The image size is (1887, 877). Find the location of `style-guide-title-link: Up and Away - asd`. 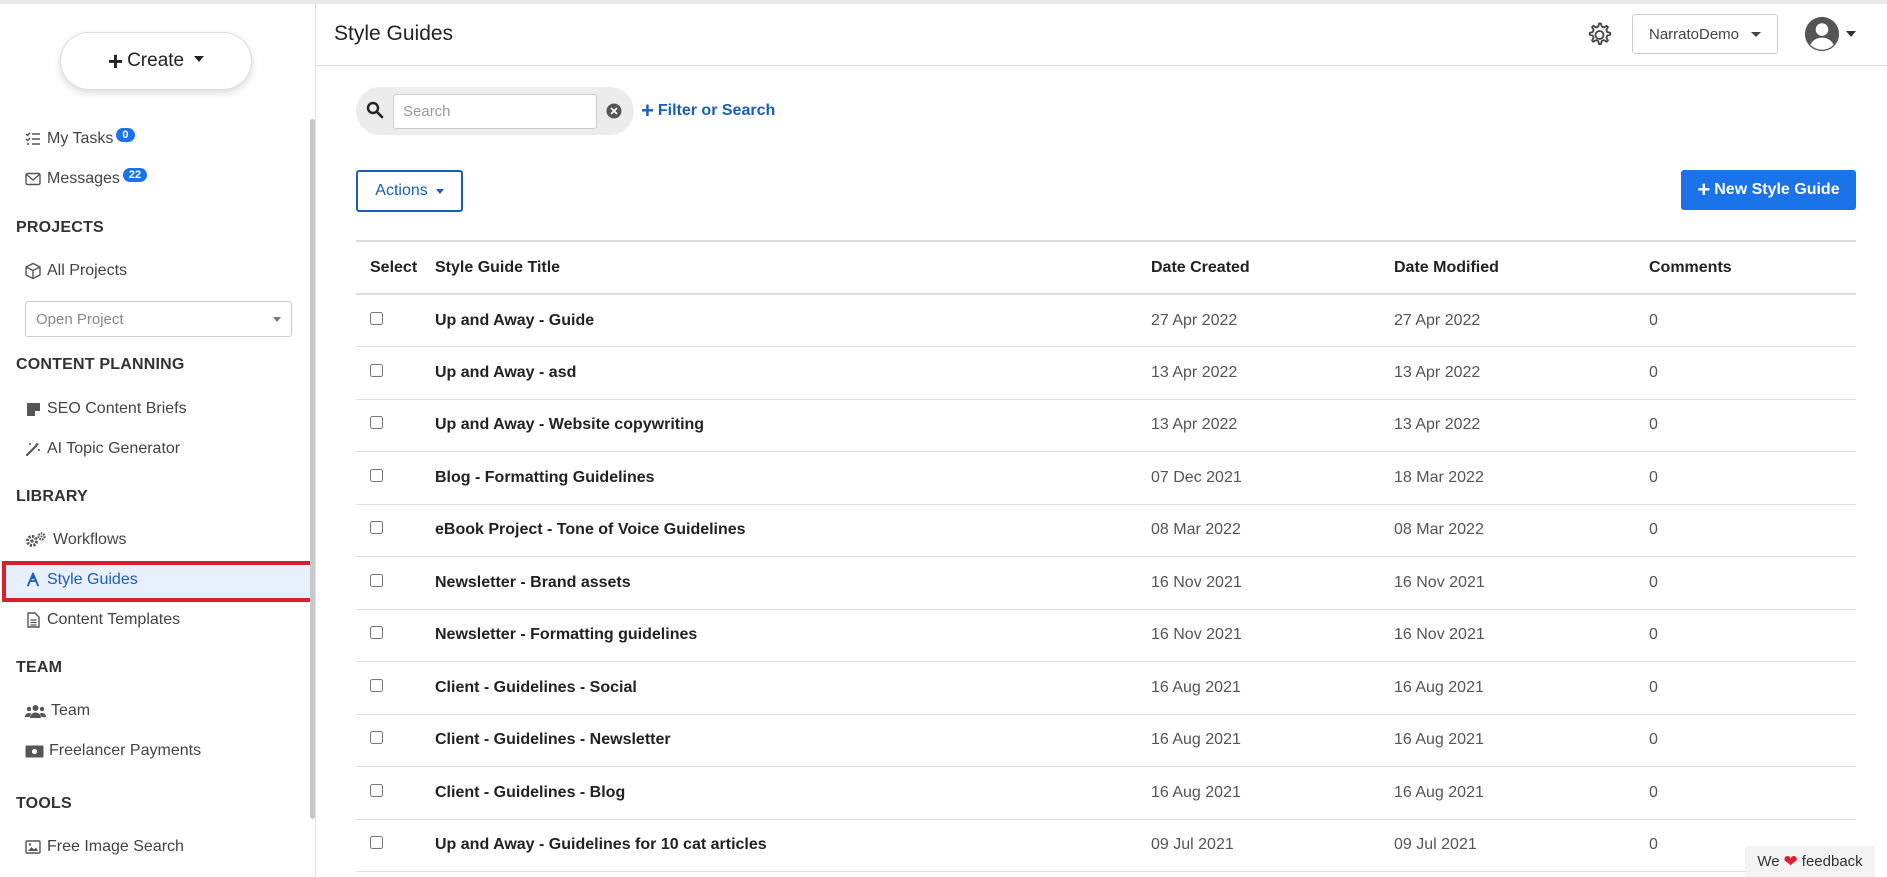

style-guide-title-link: Up and Away - asd is located at coordinates (793, 373).